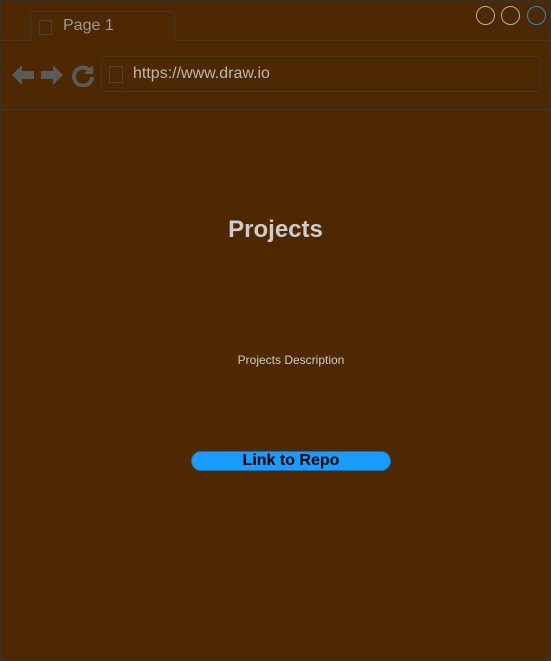 This screenshot has width=551, height=661. Describe the element at coordinates (275, 229) in the screenshot. I see `page-title: Projects` at that location.